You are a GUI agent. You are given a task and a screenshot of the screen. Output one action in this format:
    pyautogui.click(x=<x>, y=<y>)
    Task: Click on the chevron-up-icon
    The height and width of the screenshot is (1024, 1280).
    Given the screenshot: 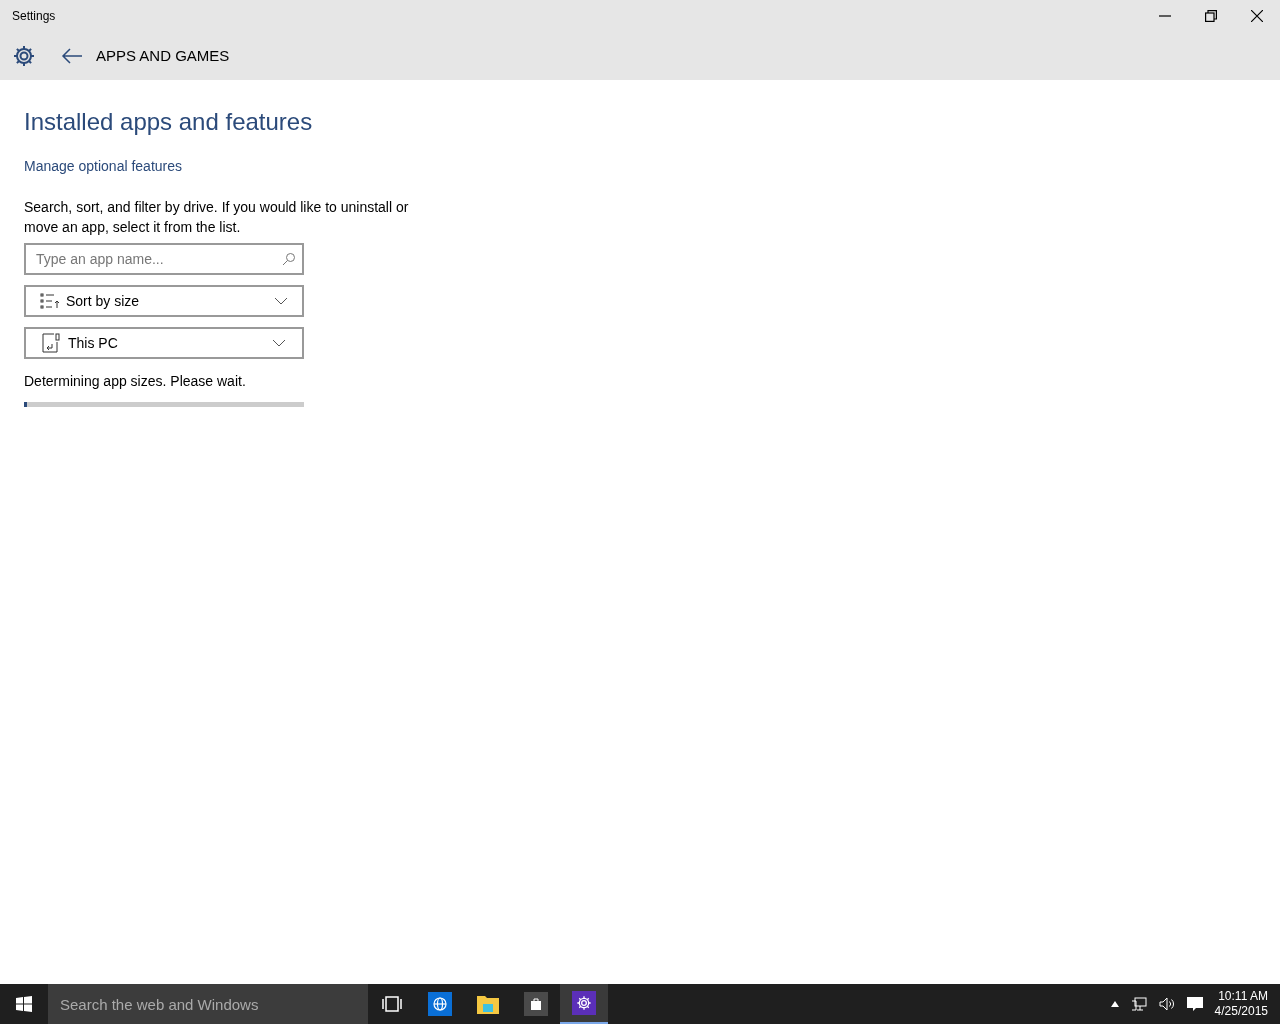 What is the action you would take?
    pyautogui.click(x=1114, y=1004)
    